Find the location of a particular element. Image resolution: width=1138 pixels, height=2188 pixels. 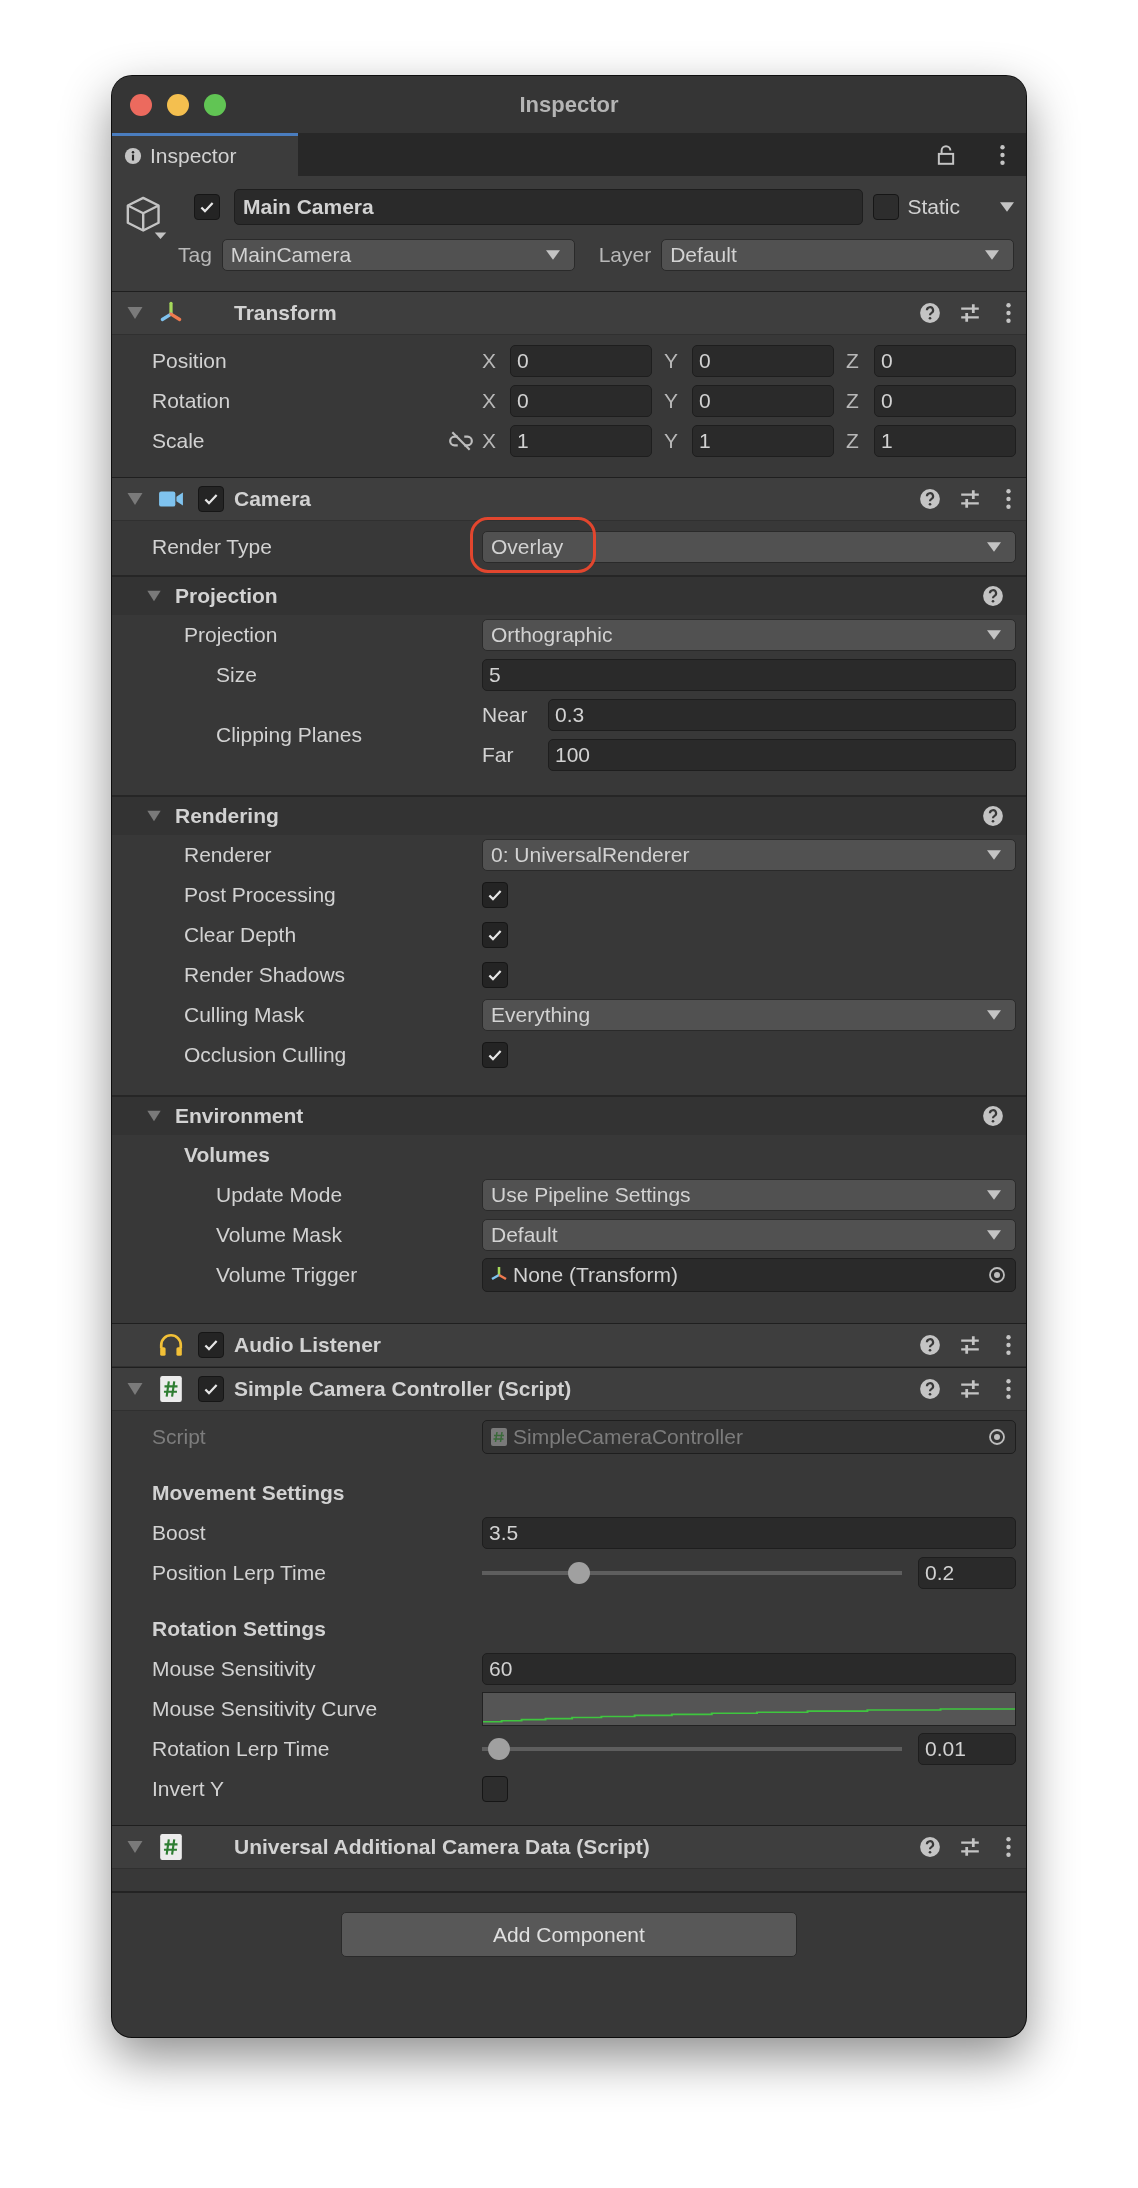

static-checkbox is located at coordinates (886, 207).